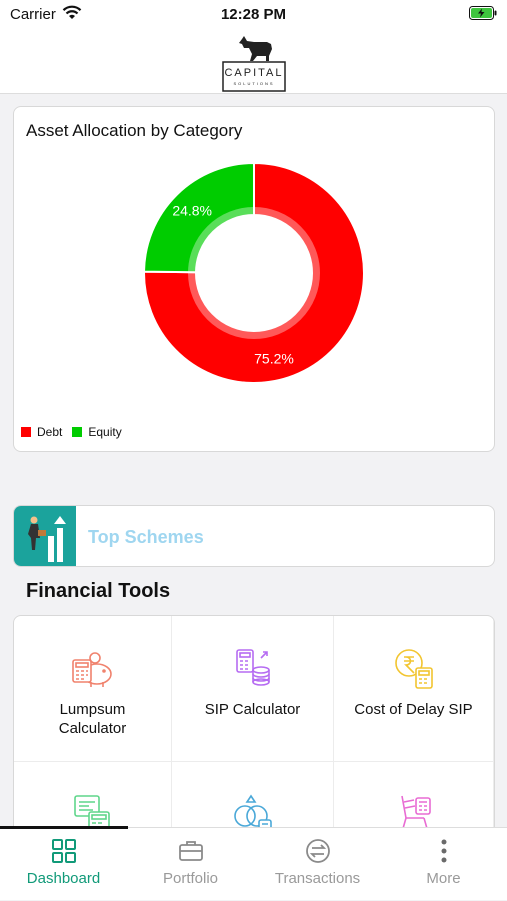 The image size is (507, 901). I want to click on top-schemes-label: Top Schemes, so click(146, 537).